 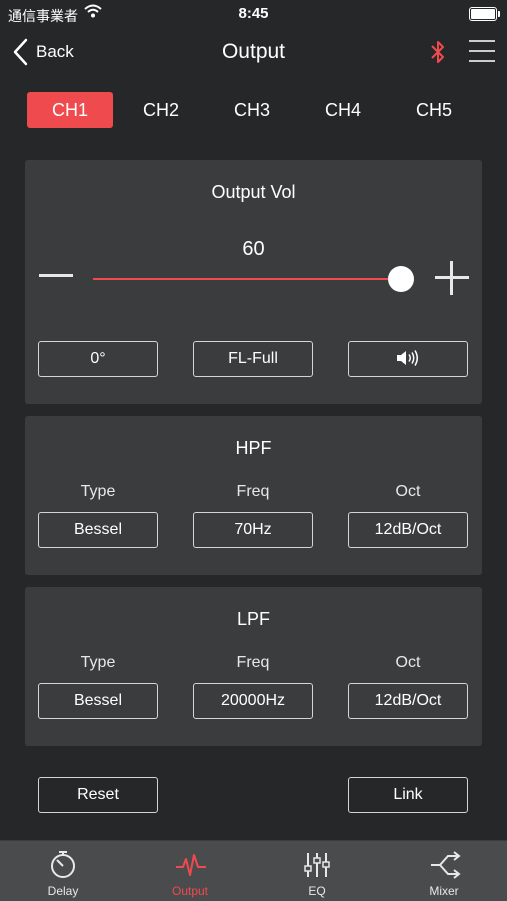 What do you see at coordinates (434, 110) in the screenshot?
I see `tab-ch5: CH5` at bounding box center [434, 110].